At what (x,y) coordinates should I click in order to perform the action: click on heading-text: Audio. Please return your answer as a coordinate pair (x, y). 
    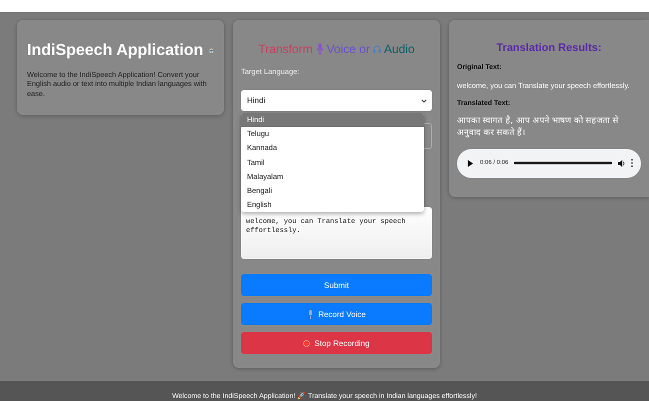
    Looking at the image, I should click on (399, 49).